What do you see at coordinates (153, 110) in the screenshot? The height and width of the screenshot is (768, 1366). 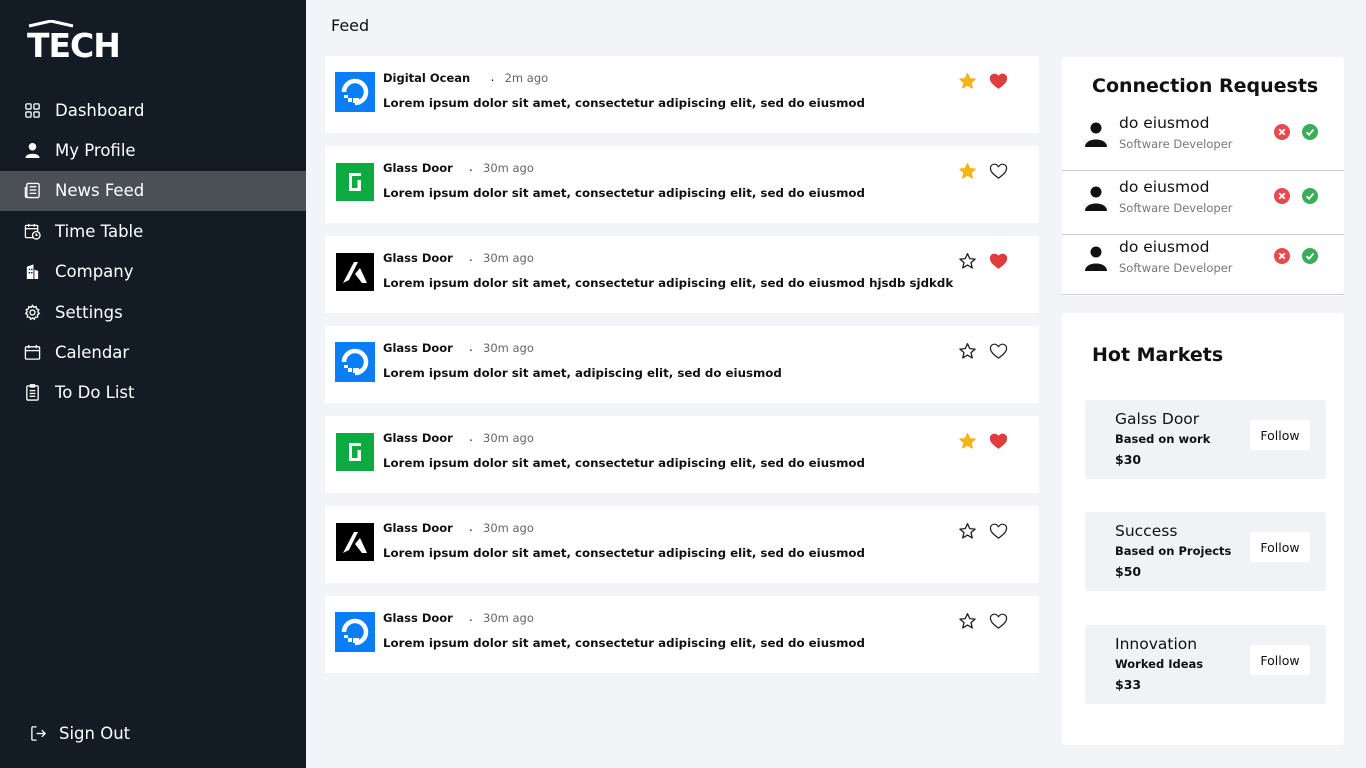 I see `sidebar-item-dashboard: Dashboard` at bounding box center [153, 110].